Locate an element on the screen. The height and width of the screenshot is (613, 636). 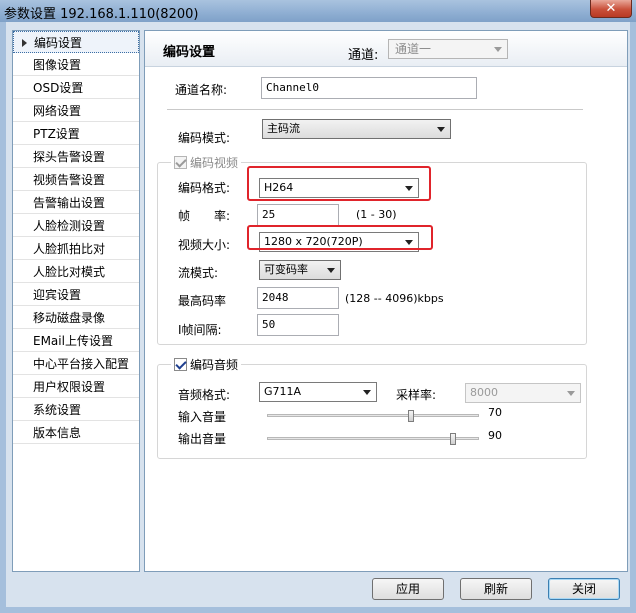
max-bitrate-label: 最高码率 is located at coordinates (202, 301).